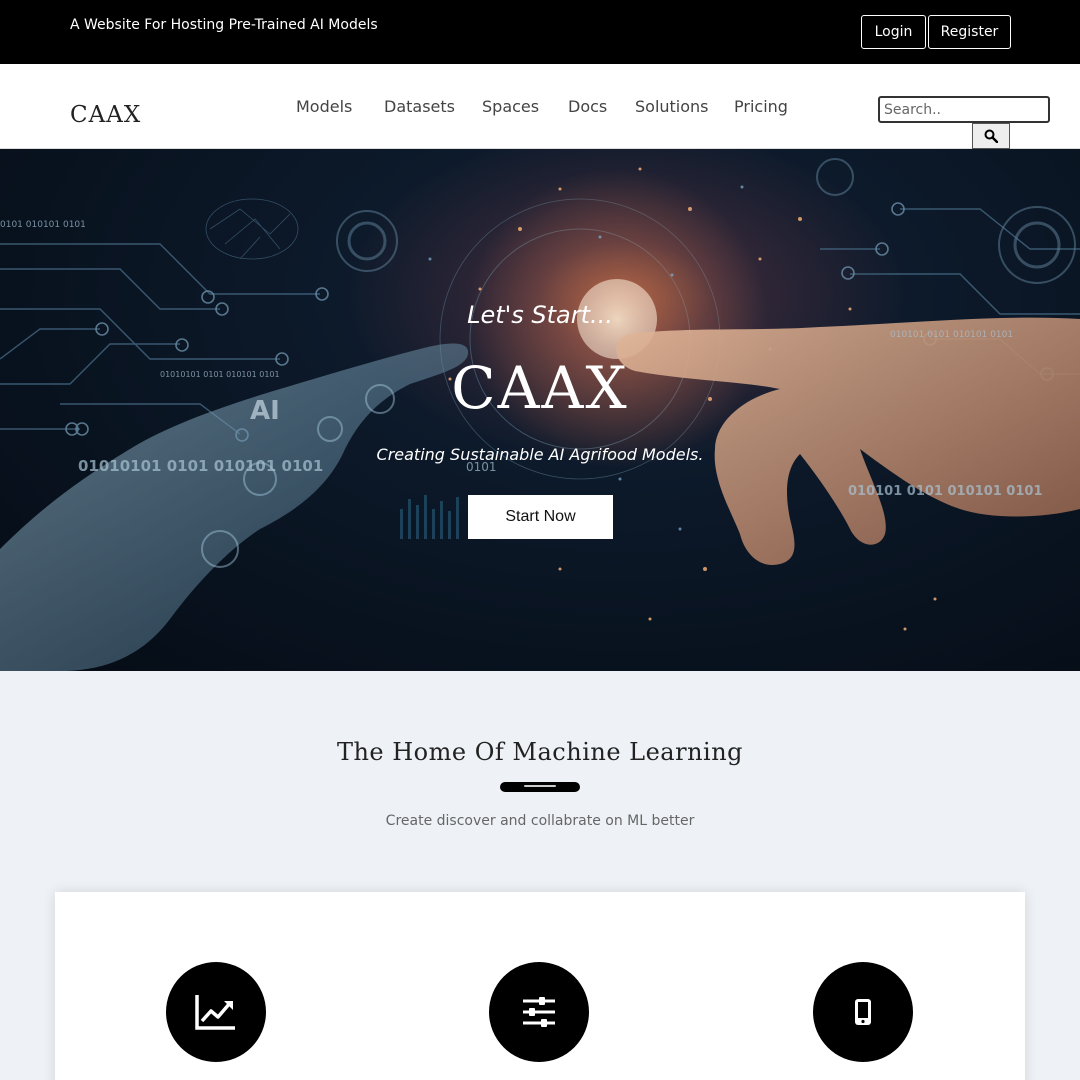  What do you see at coordinates (587, 106) in the screenshot?
I see `nav-item-docs: Docs` at bounding box center [587, 106].